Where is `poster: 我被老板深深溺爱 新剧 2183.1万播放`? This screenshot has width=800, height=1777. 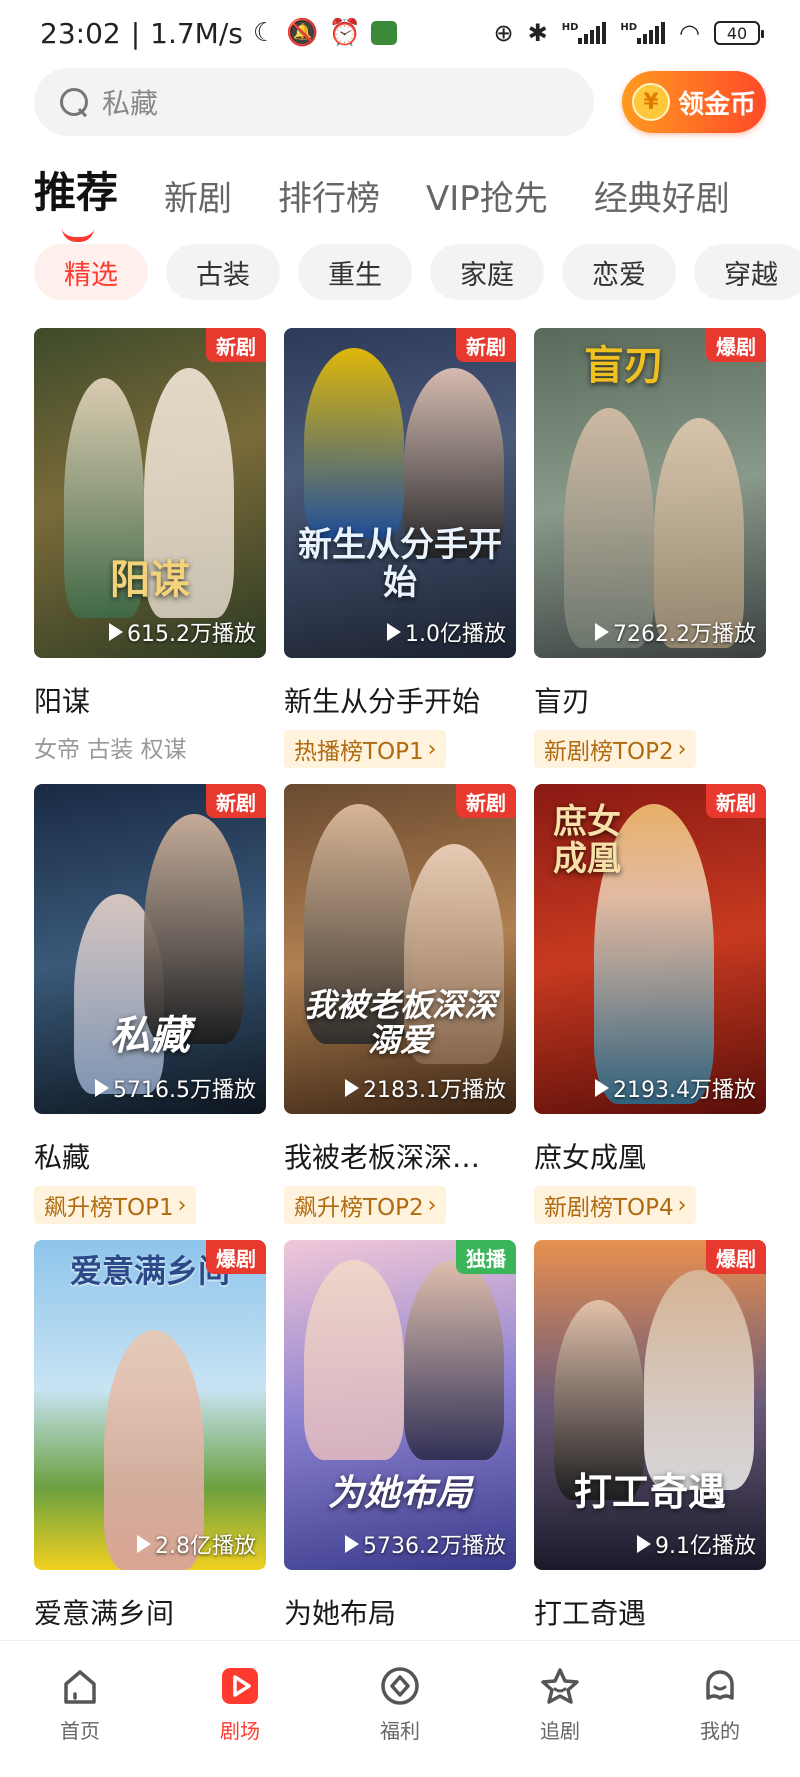
poster: 我被老板深深溺爱 新剧 2183.1万播放 is located at coordinates (400, 949).